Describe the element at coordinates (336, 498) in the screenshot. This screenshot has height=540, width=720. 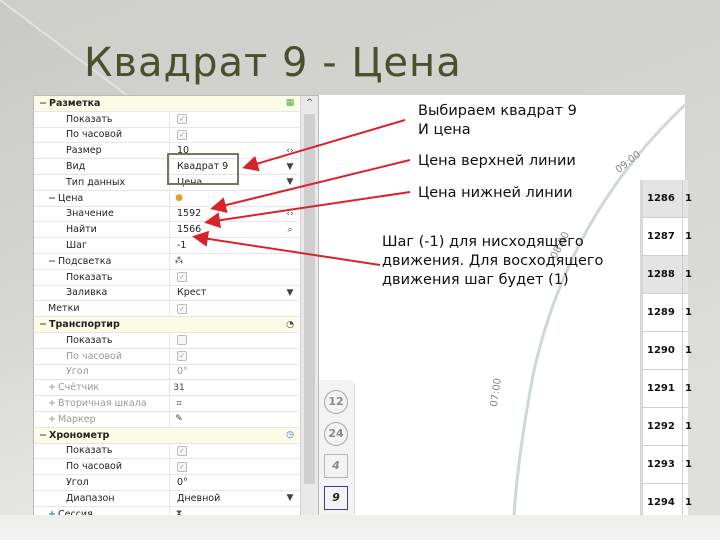
I see `square-9-button: 9` at that location.